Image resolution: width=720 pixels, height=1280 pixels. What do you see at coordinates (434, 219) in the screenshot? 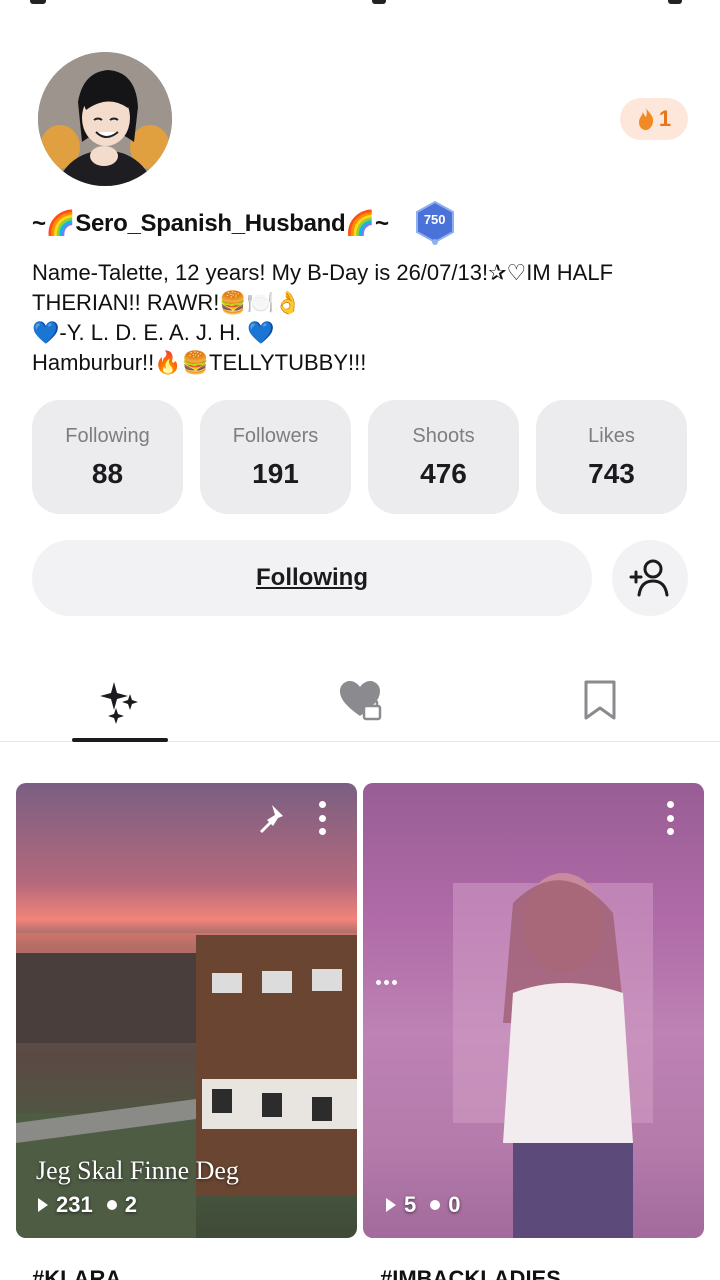
I see `level-value: 750` at bounding box center [434, 219].